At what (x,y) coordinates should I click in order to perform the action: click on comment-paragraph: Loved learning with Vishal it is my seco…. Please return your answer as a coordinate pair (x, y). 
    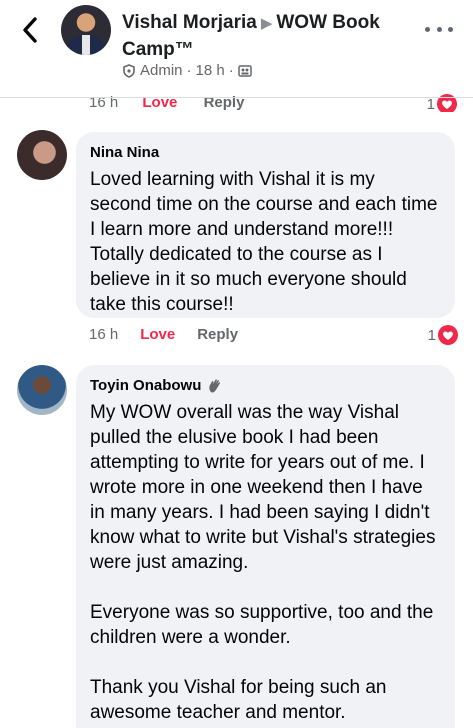
    Looking at the image, I should click on (264, 242).